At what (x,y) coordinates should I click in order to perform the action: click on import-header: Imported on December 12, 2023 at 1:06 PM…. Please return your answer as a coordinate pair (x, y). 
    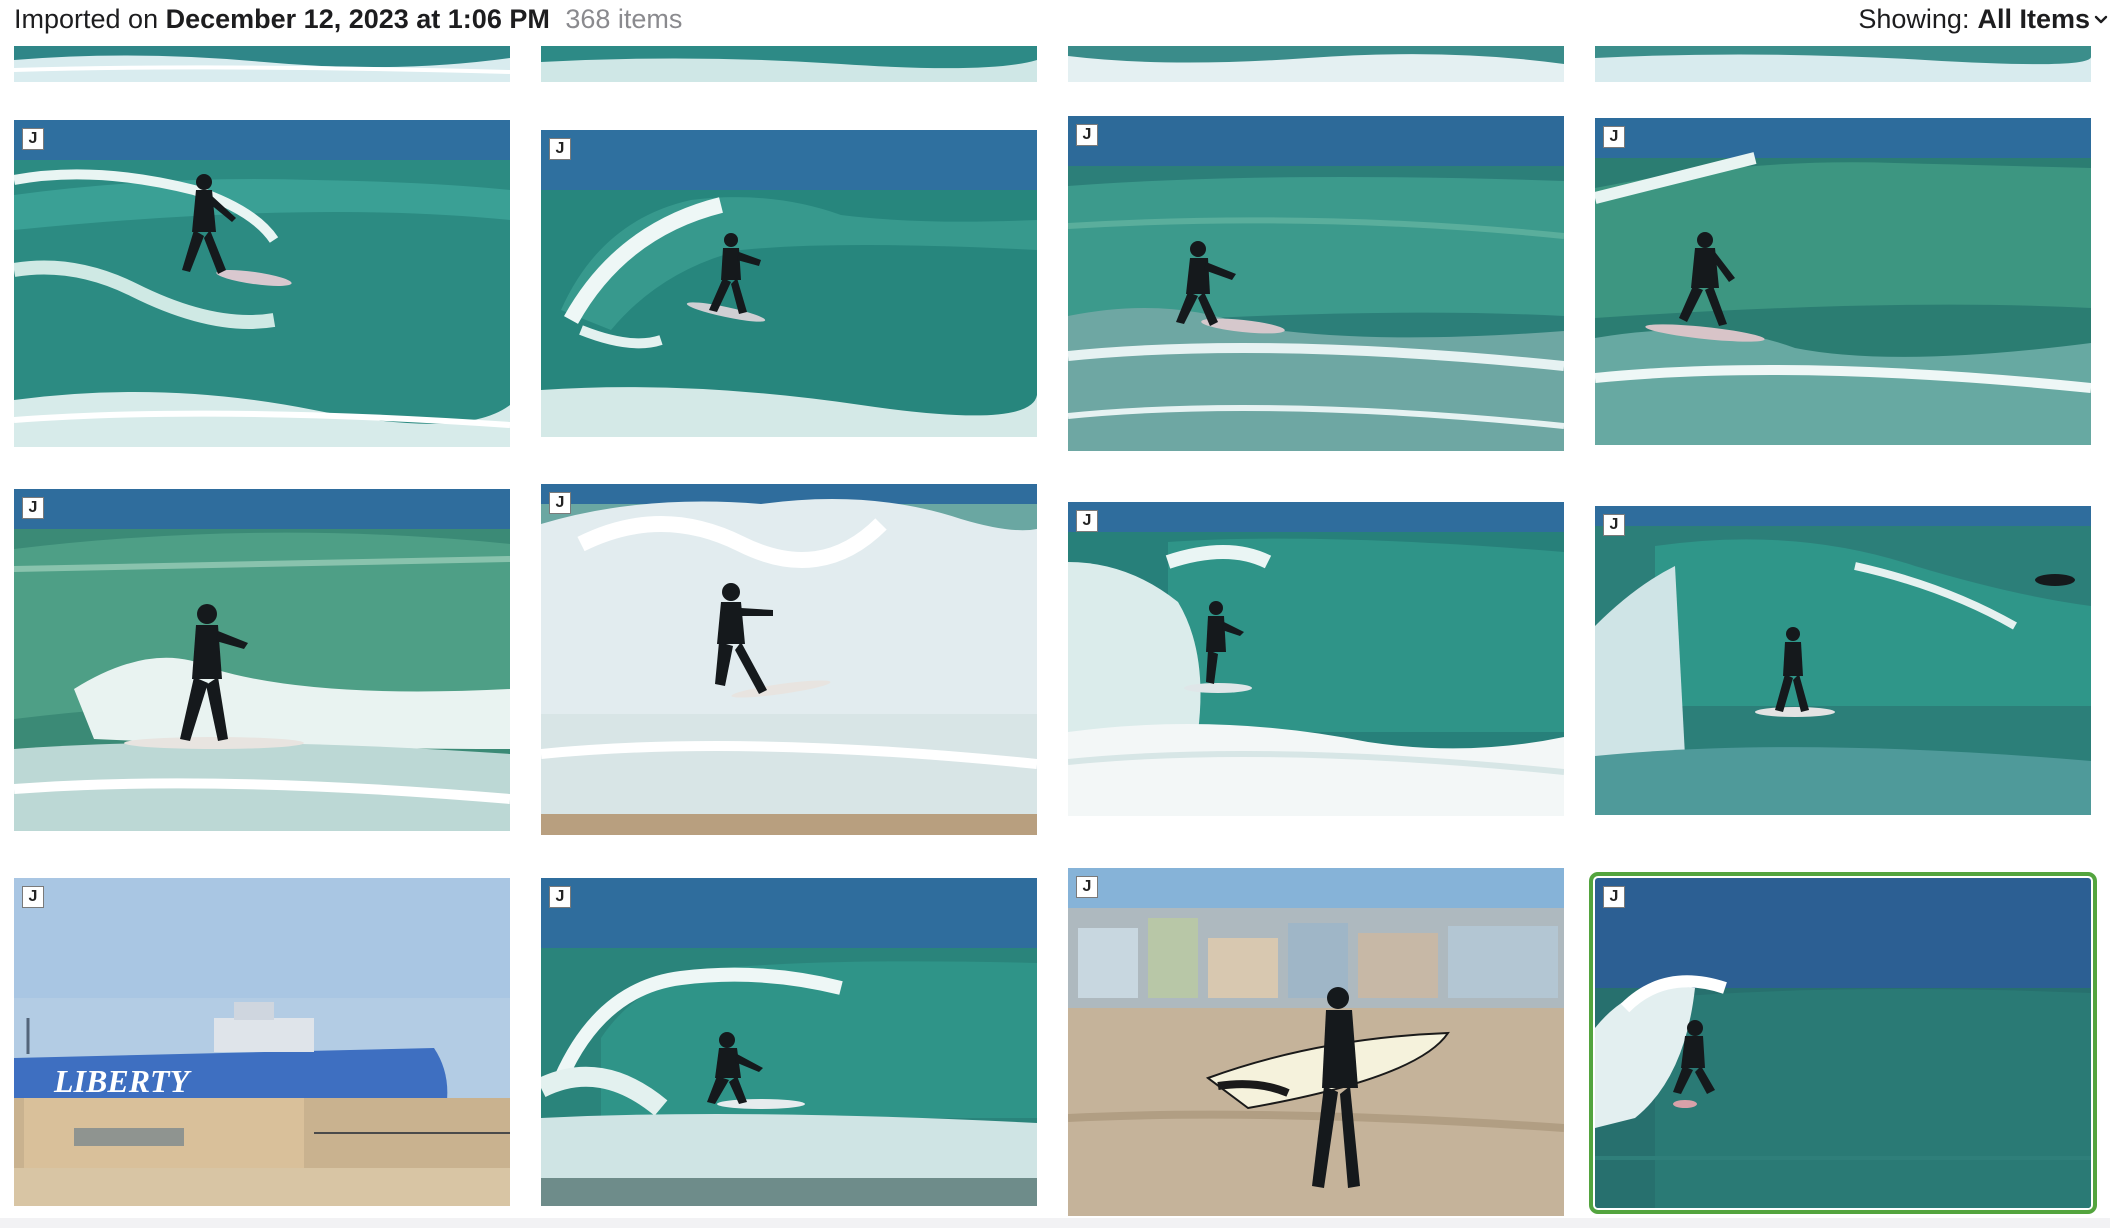
    Looking at the image, I should click on (1055, 20).